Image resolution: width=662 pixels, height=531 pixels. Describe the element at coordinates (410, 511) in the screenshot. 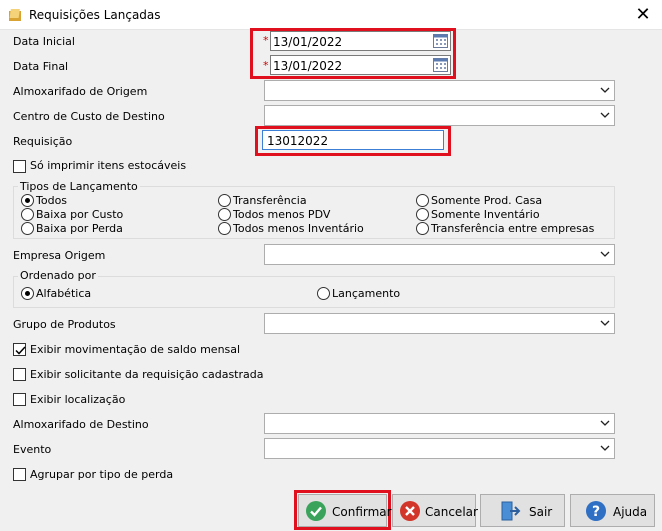

I see `x-circle-icon` at that location.